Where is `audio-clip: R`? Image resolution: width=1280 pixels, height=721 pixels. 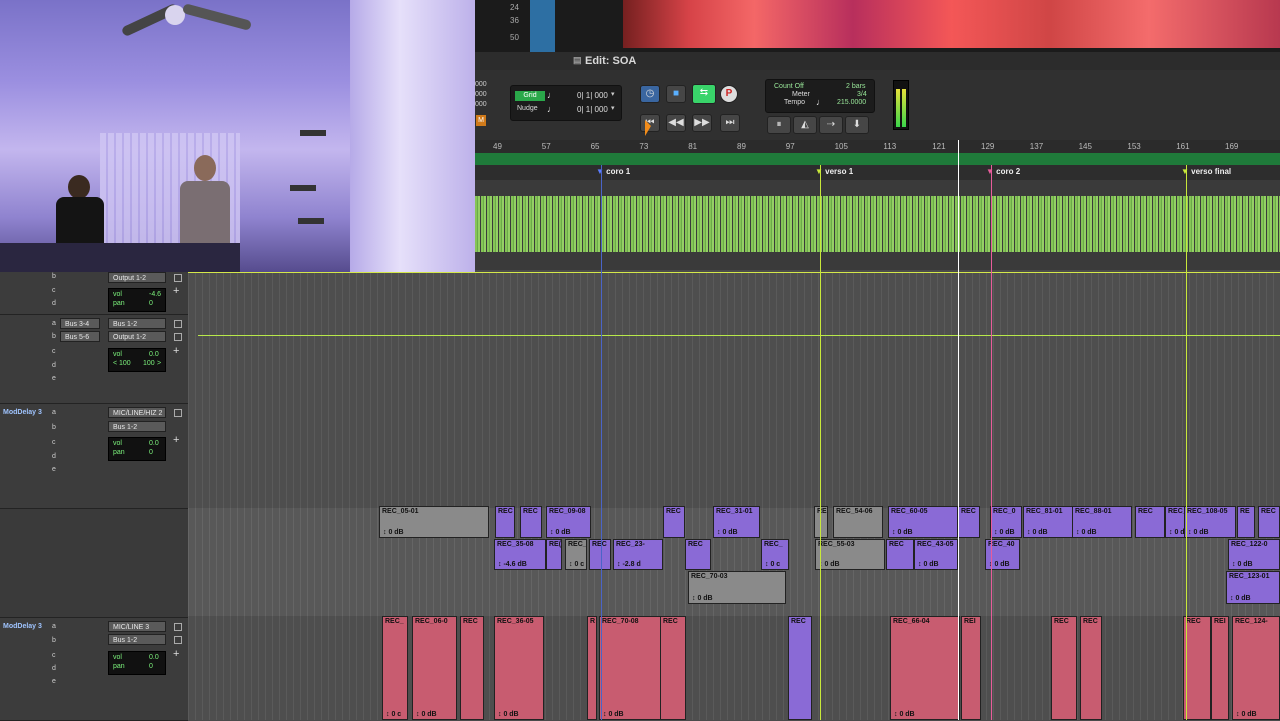 audio-clip: R is located at coordinates (592, 668).